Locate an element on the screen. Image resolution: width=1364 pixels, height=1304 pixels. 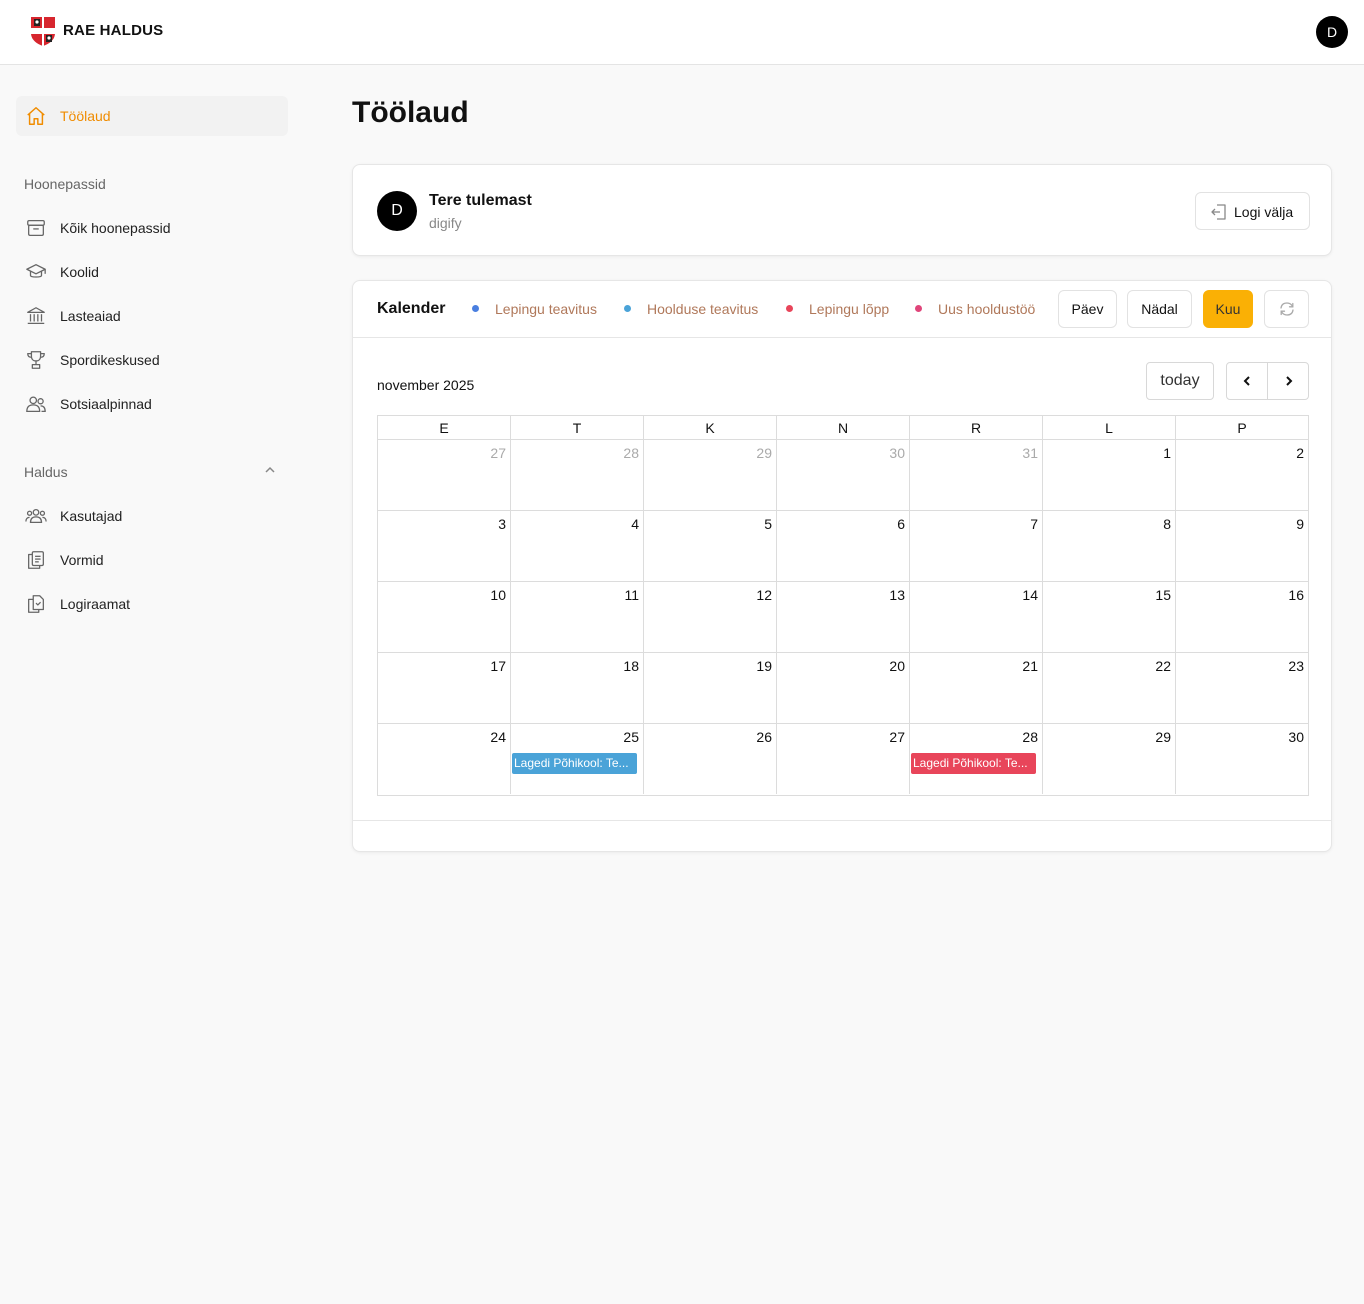
day-number: 16 is located at coordinates (1296, 595).